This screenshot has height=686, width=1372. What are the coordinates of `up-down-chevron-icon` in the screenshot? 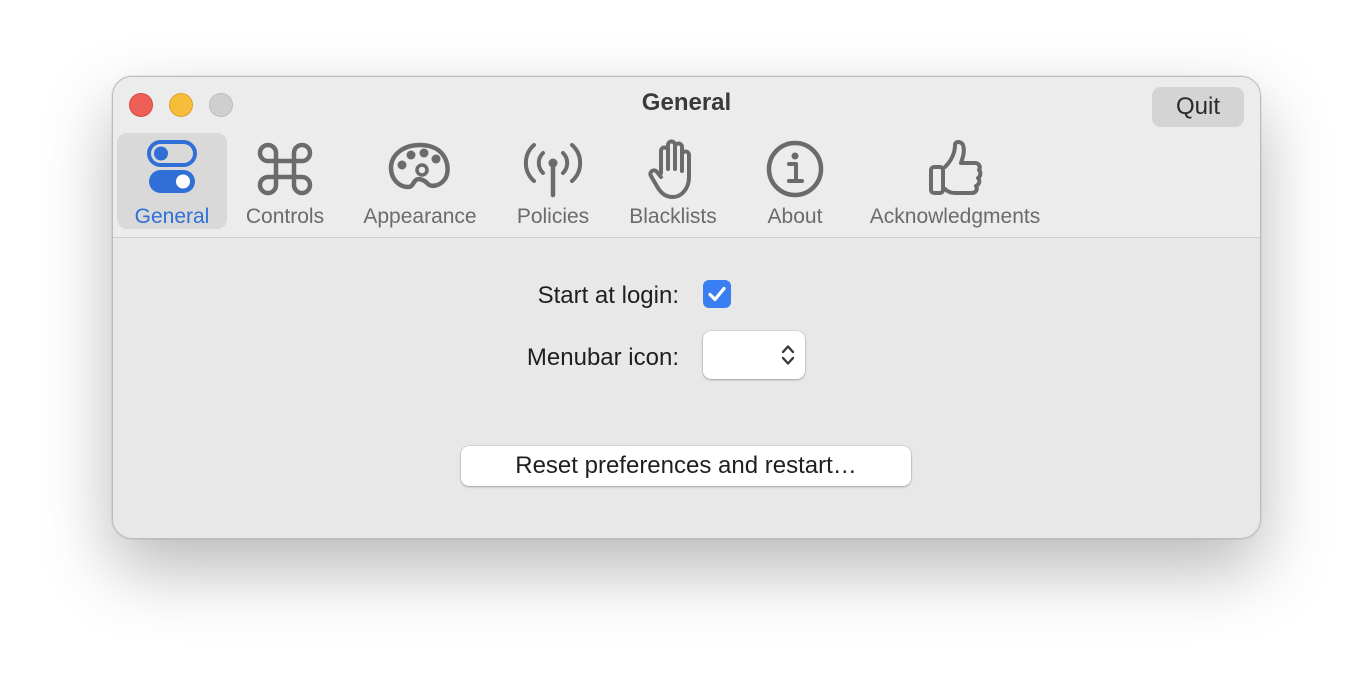 It's located at (788, 355).